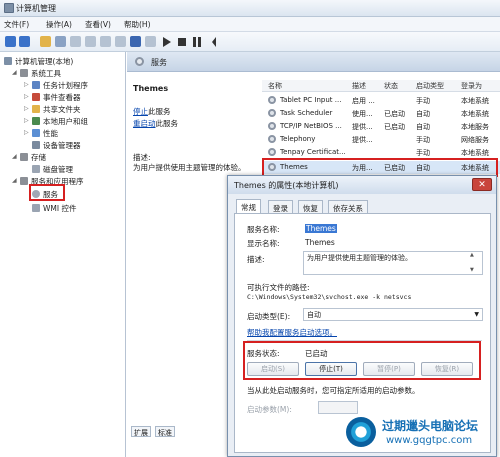 The width and height of the screenshot is (500, 457). What do you see at coordinates (320, 242) in the screenshot?
I see `display-name-value: Themes` at bounding box center [320, 242].